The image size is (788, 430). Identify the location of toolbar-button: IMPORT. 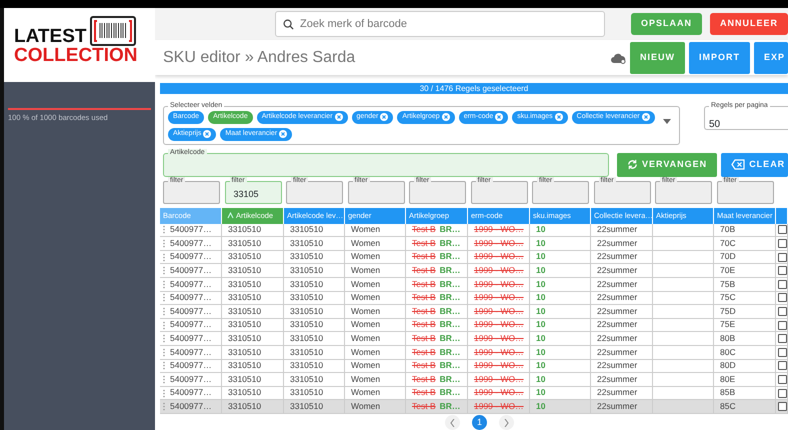
(719, 58).